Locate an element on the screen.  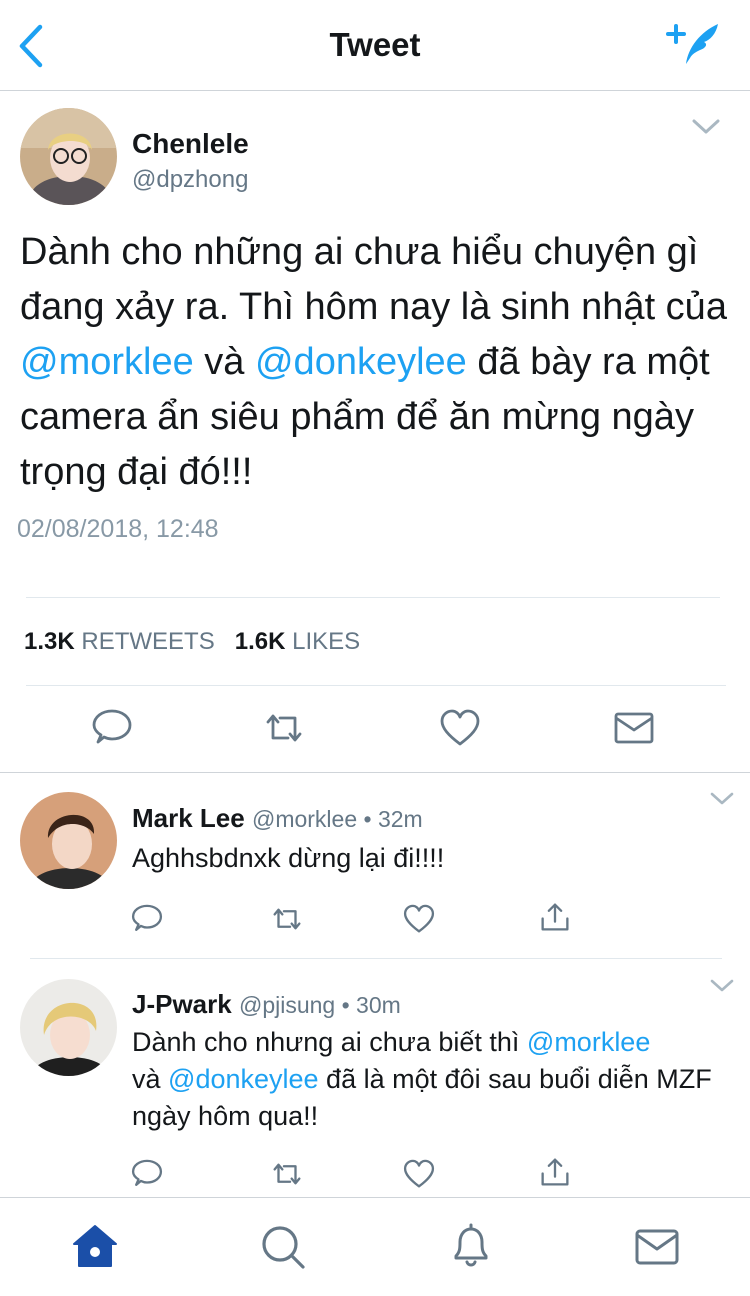
tab-search is located at coordinates (283, 1247).